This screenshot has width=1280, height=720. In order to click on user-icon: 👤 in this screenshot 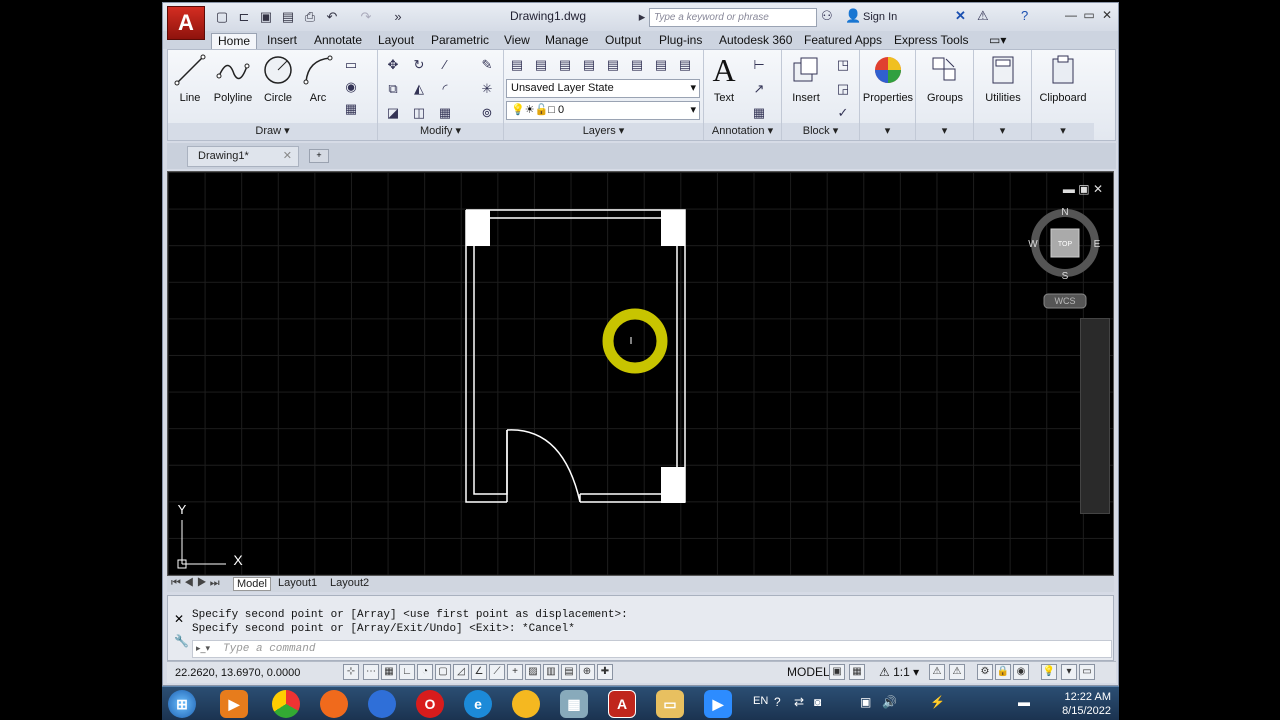, I will do `click(853, 16)`.